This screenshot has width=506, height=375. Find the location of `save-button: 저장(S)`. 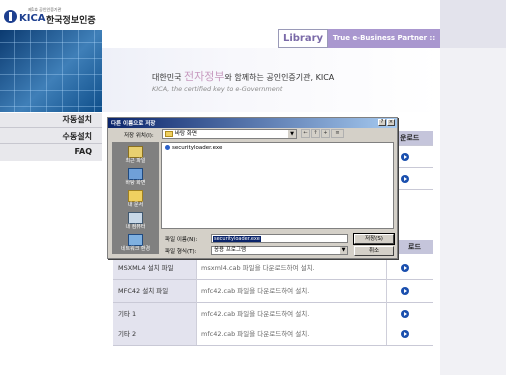

save-button: 저장(S) is located at coordinates (374, 239).